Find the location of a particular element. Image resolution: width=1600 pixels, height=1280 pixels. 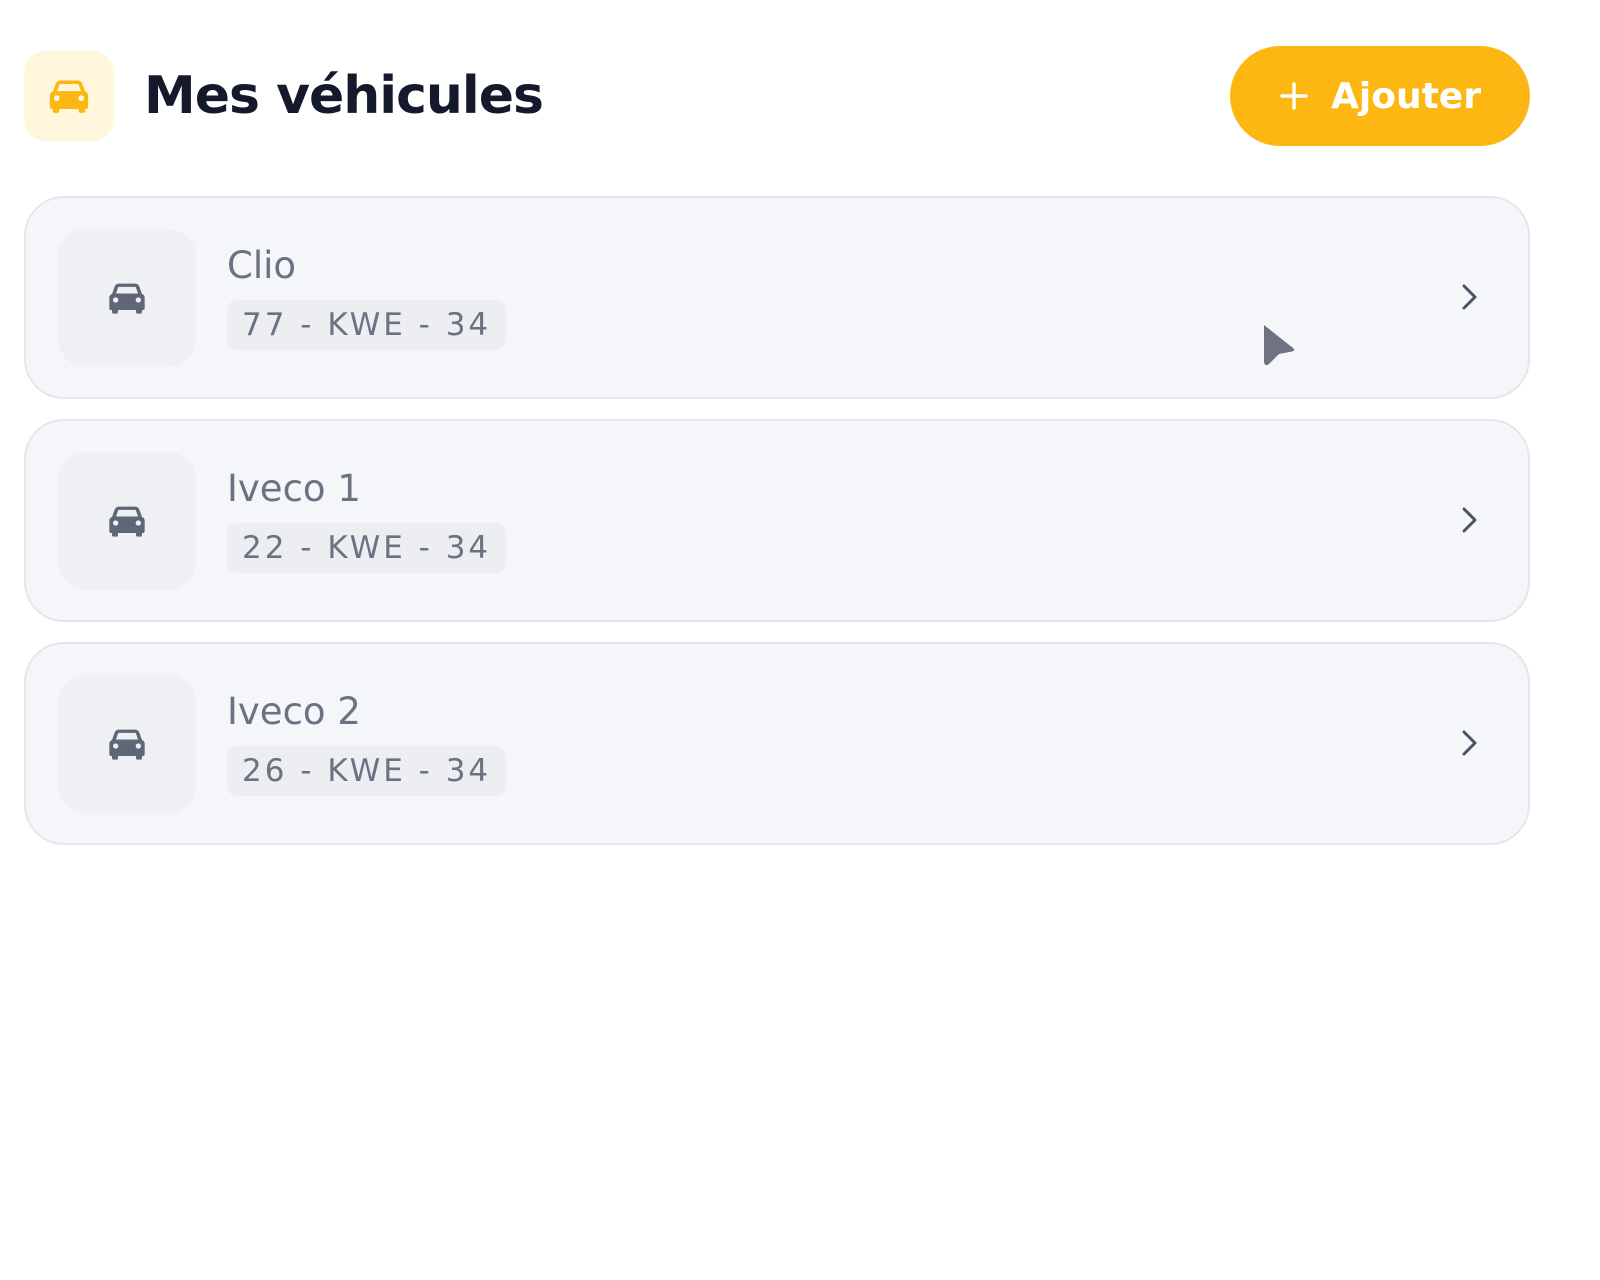

license-plate: 26 - KWE - 34 is located at coordinates (367, 771).